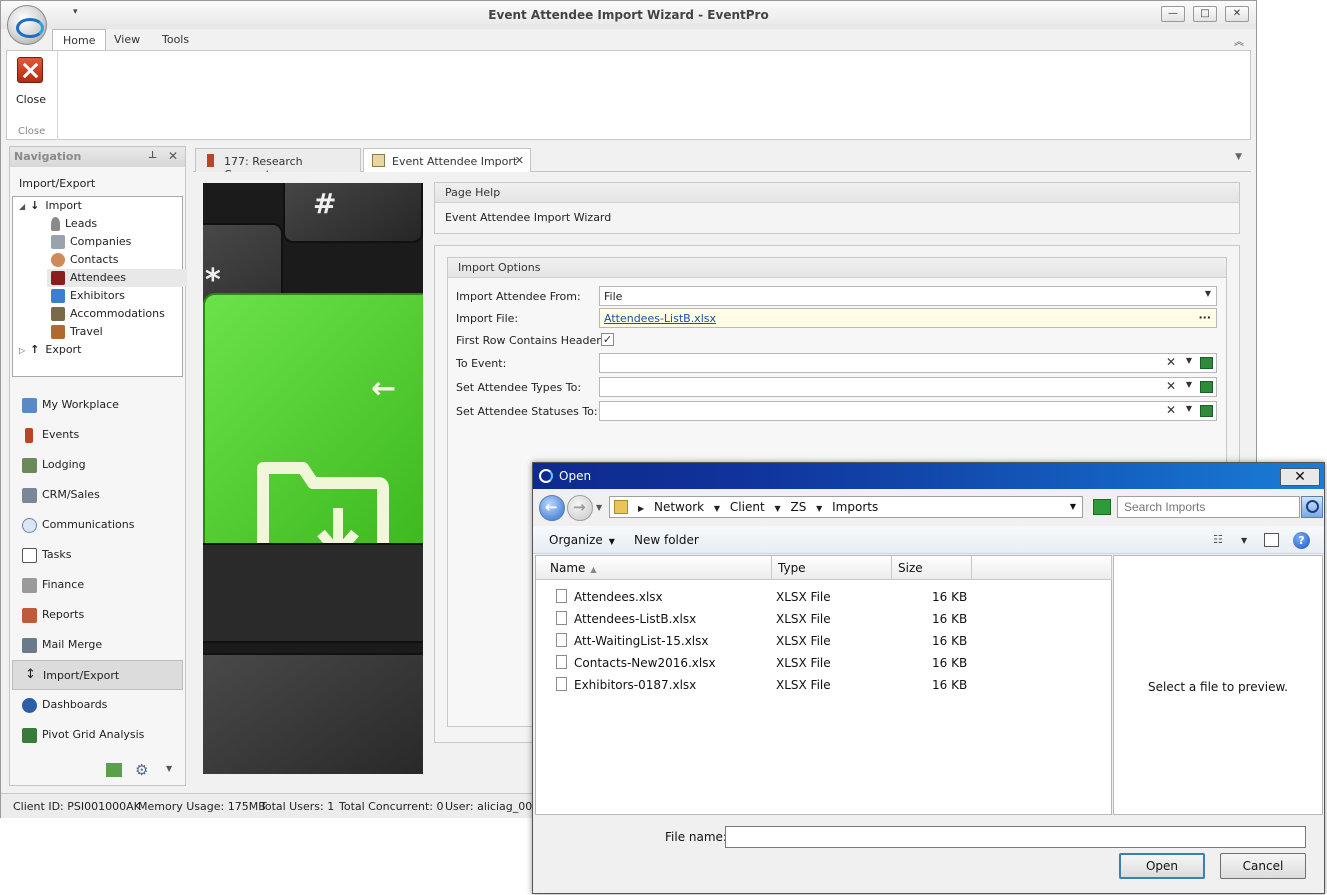 This screenshot has height=895, width=1327. Describe the element at coordinates (97, 495) in the screenshot. I see `nav-crm-sales: CRM/Sales` at that location.